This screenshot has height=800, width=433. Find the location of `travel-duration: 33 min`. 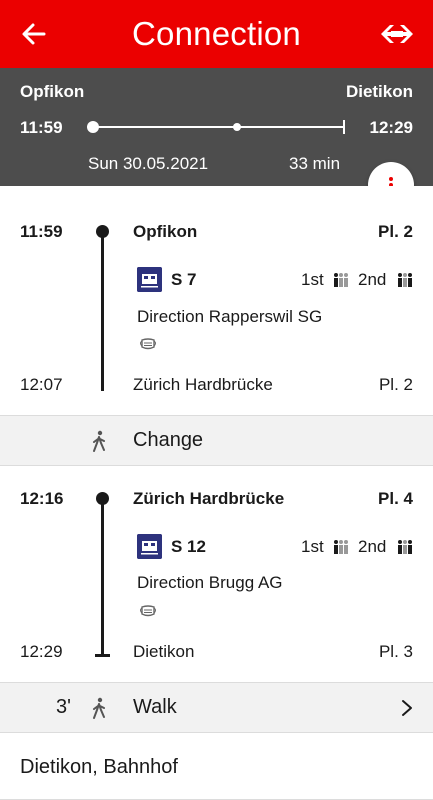

travel-duration: 33 min is located at coordinates (315, 163).